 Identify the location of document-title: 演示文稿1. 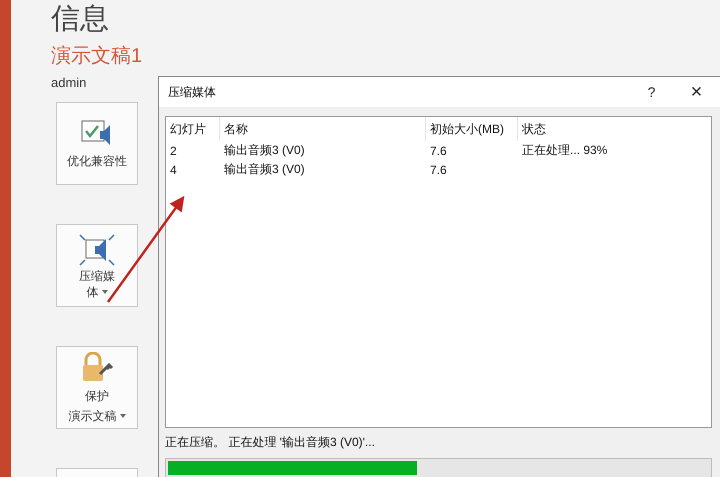
(96, 56).